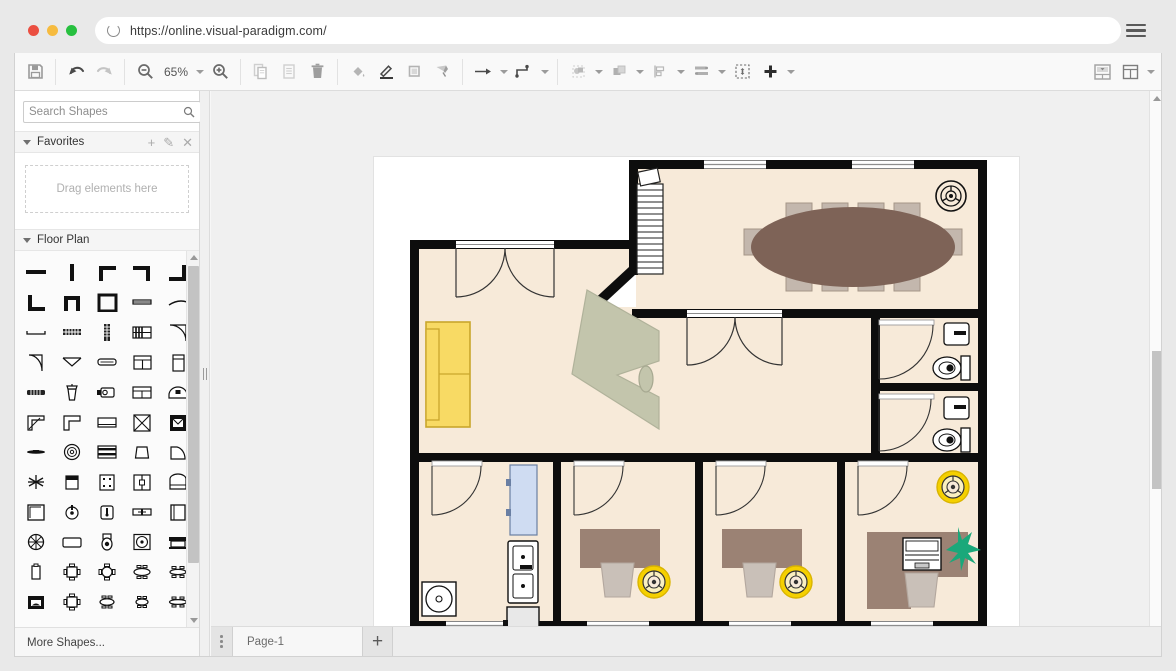 This screenshot has height=671, width=1176. Describe the element at coordinates (261, 72) in the screenshot. I see `copy-icon` at that location.